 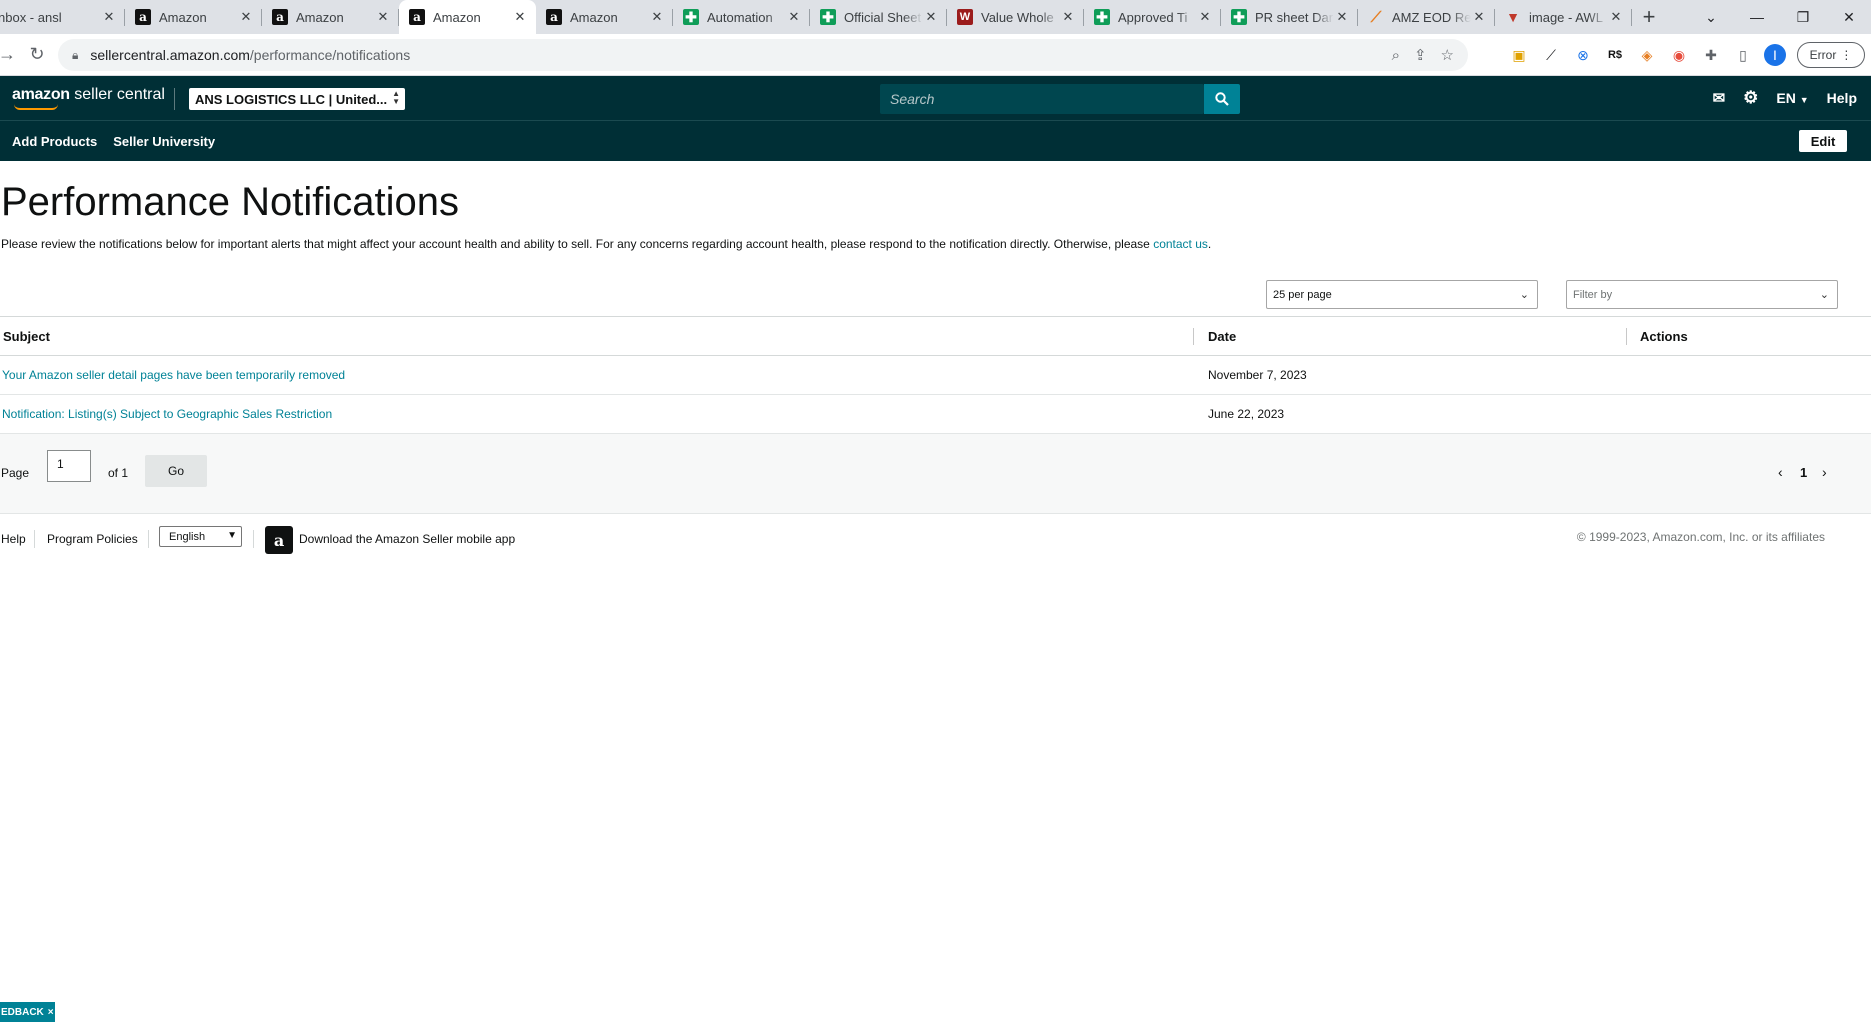 I want to click on browser-tab: nbox - ansl ✕, so click(x=62, y=17).